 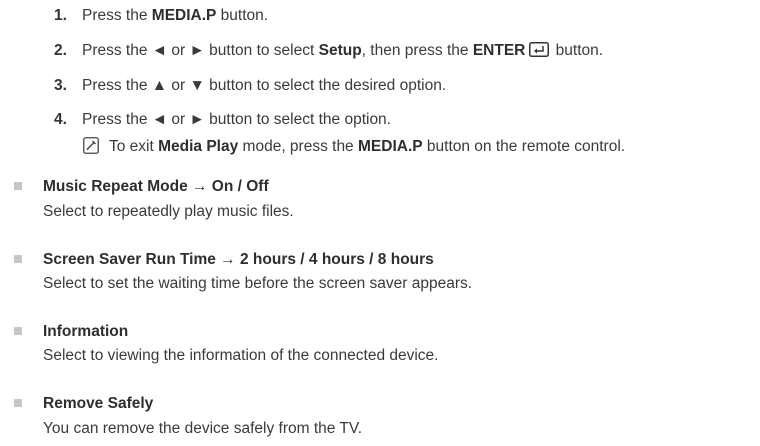 I want to click on step-text: Press the, so click(x=117, y=15).